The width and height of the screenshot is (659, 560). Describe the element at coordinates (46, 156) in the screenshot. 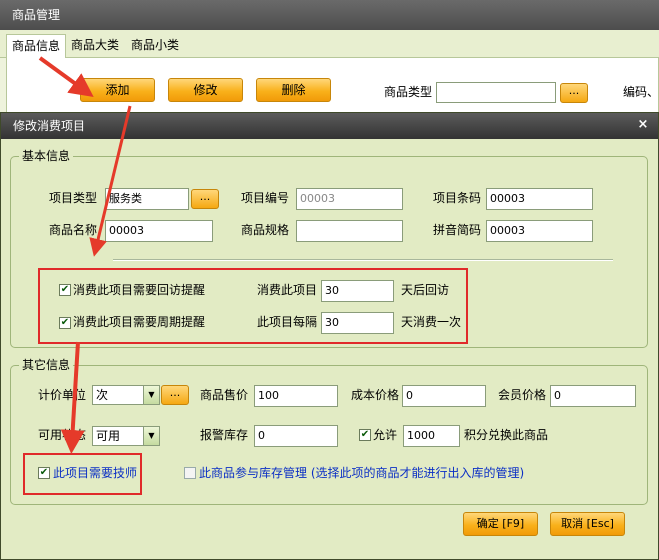

I see `basic-info-title: 基本信息` at that location.